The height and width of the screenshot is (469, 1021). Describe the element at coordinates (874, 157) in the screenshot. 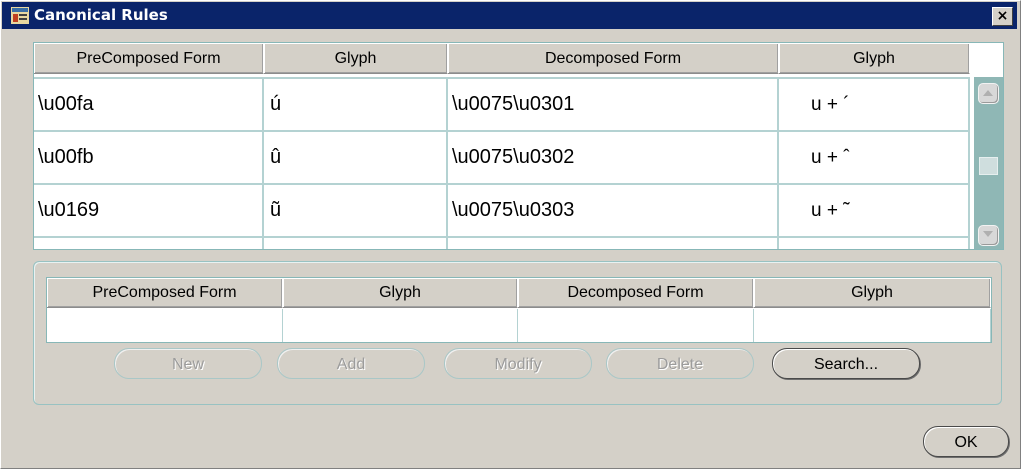

I see `decomposed-glyph-cell: u + ˆ` at that location.